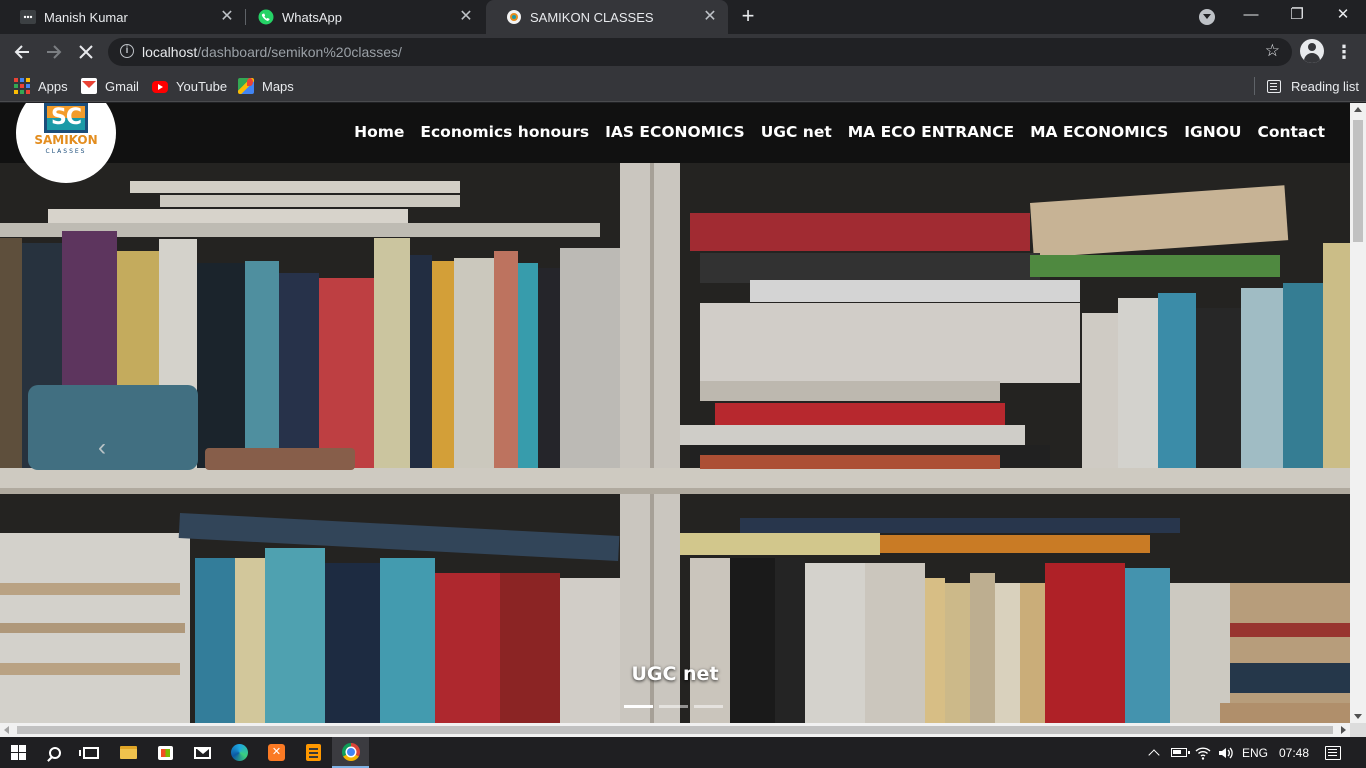  I want to click on speaker-icon, so click(1226, 752).